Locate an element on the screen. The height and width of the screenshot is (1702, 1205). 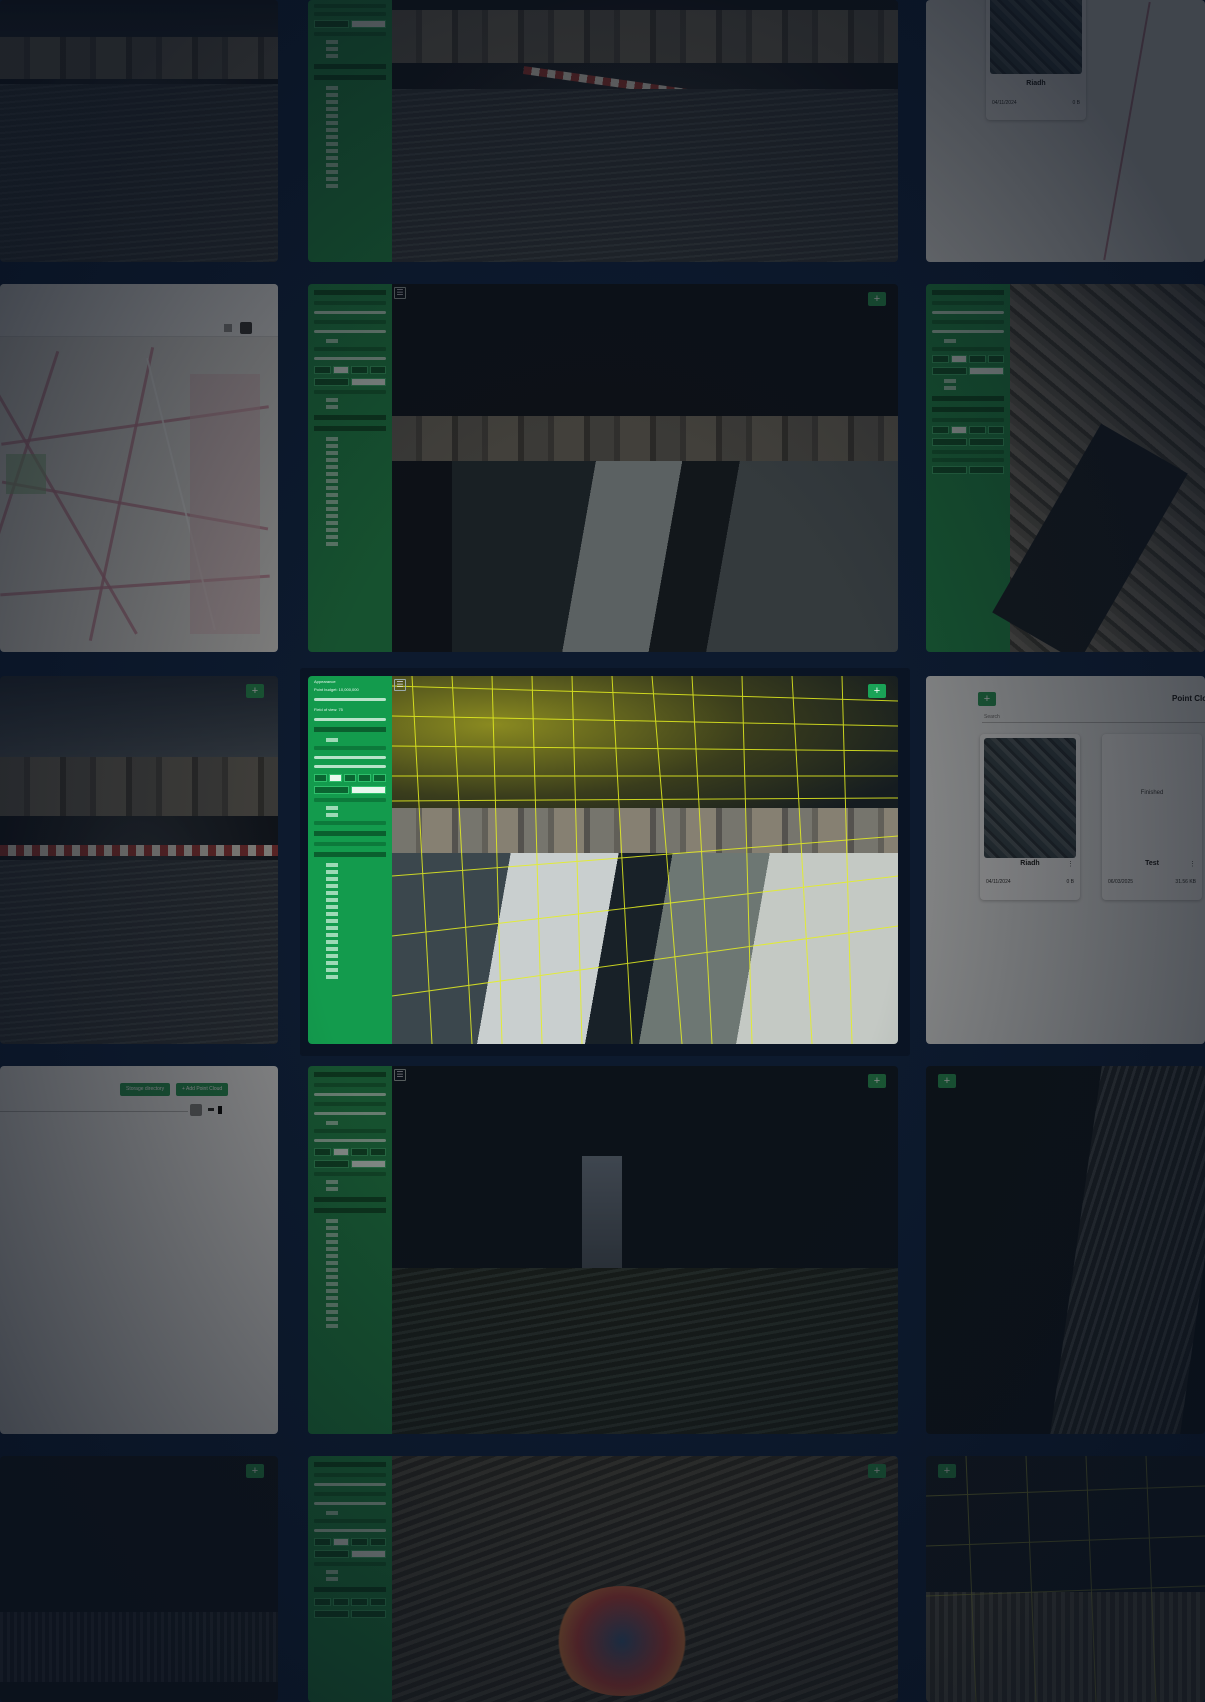
viewer-tile-coast: + is located at coordinates (1065, 1250).